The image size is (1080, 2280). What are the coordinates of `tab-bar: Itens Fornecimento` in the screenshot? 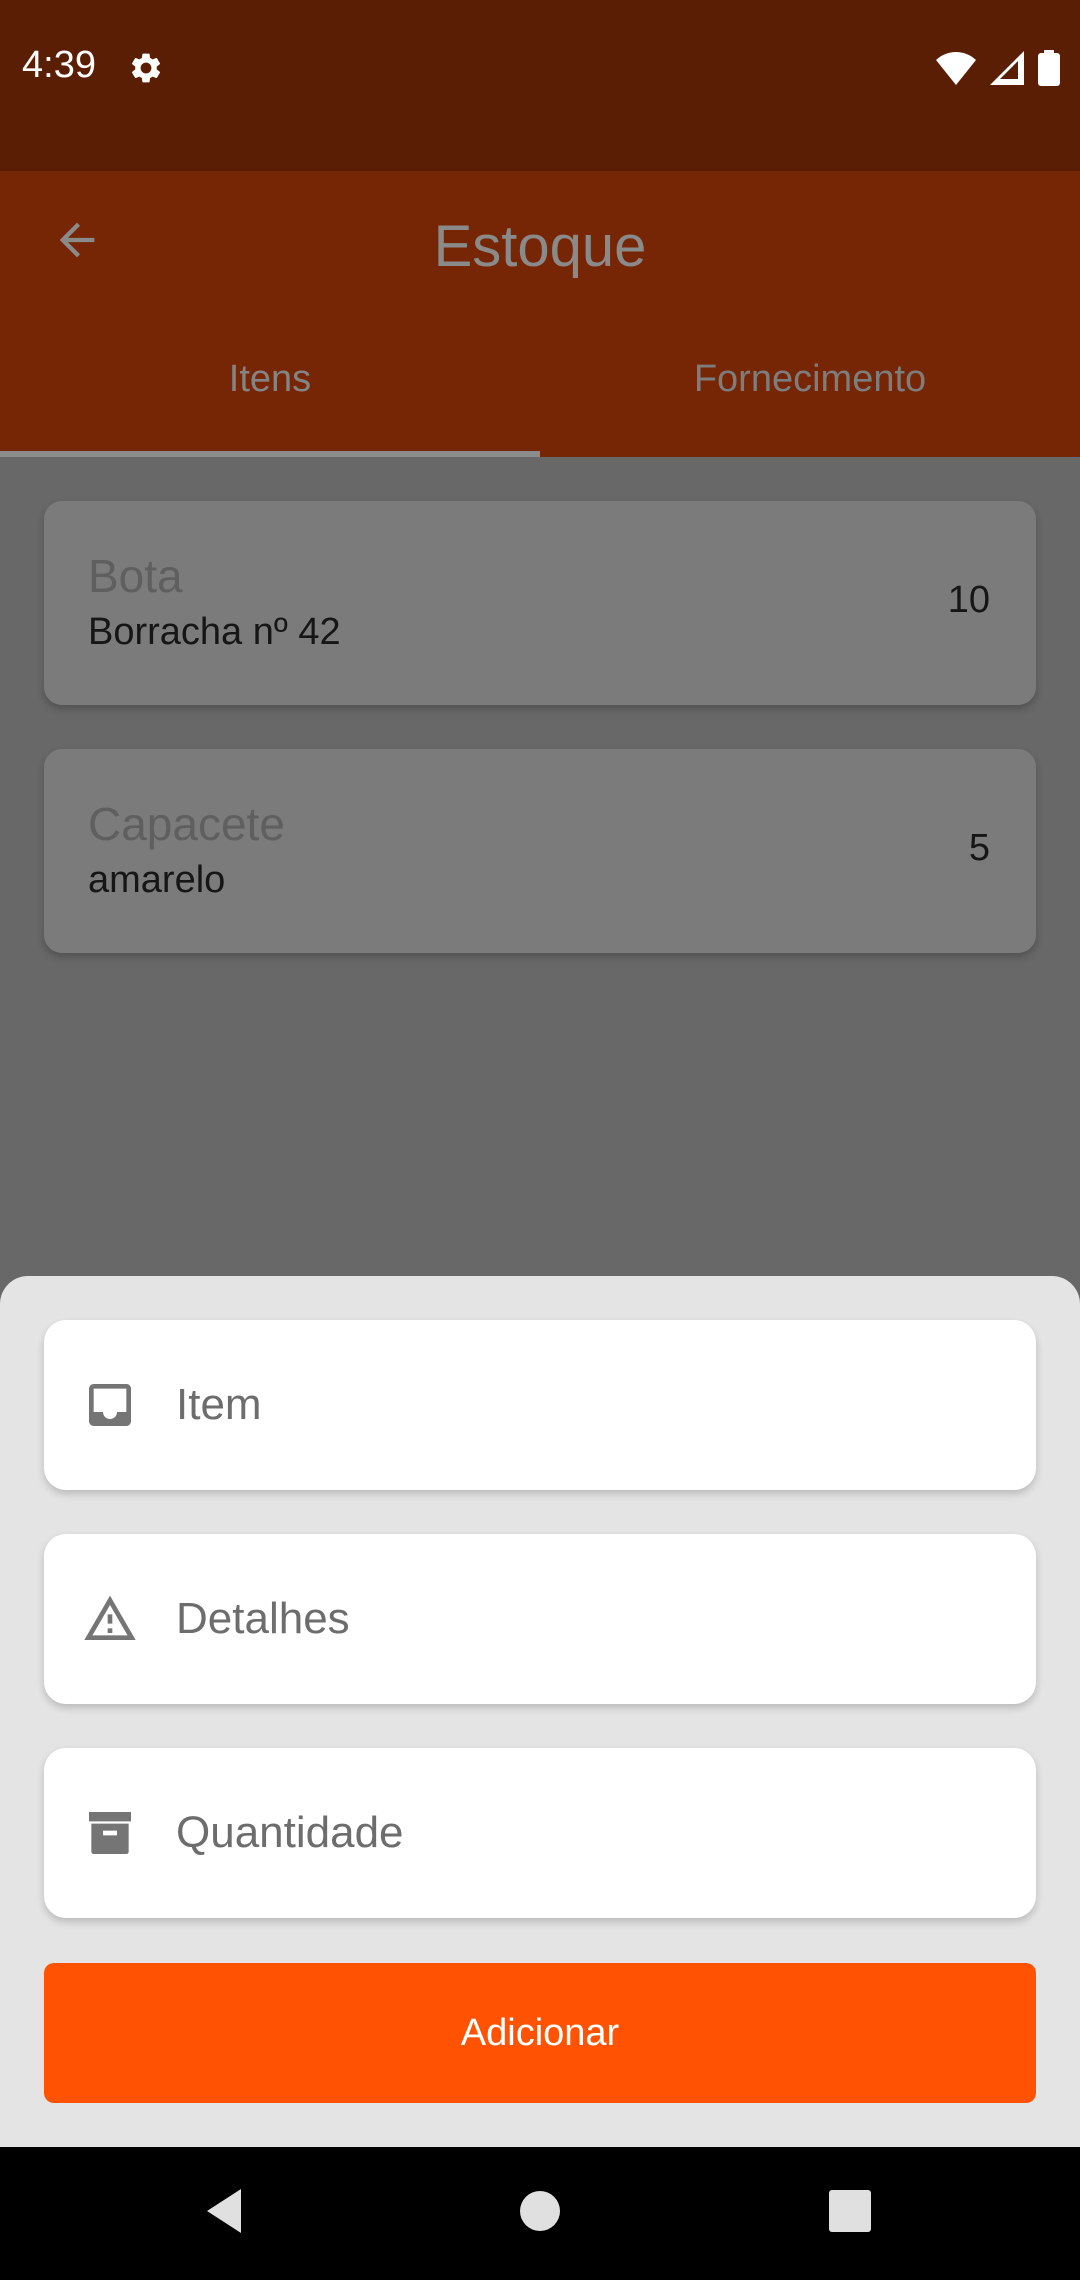 It's located at (540, 379).